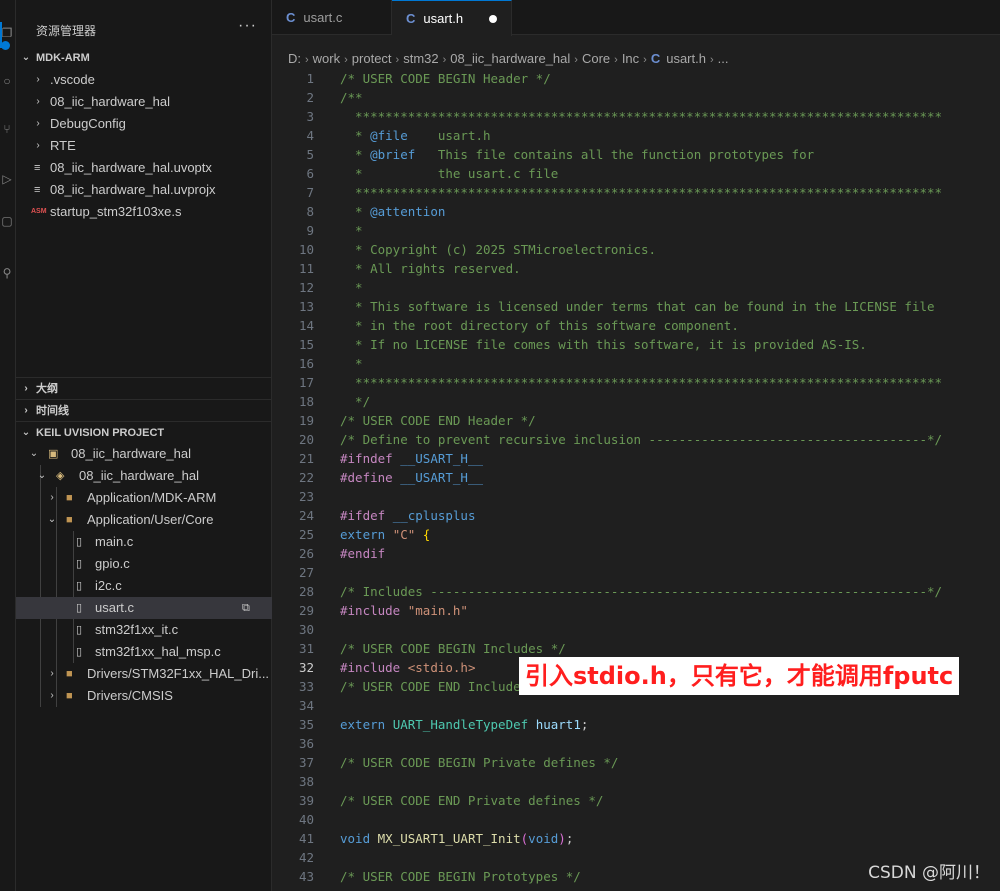 The image size is (1000, 891). Describe the element at coordinates (636, 534) in the screenshot. I see `code-line: 25 extern "C" {` at that location.